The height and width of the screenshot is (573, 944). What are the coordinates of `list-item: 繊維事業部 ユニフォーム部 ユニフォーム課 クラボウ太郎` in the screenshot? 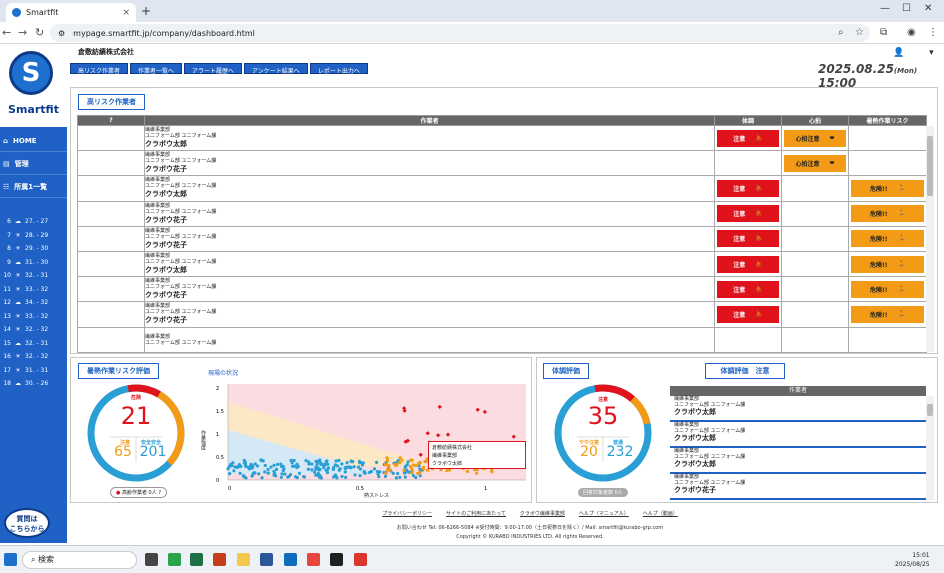 It's located at (798, 435).